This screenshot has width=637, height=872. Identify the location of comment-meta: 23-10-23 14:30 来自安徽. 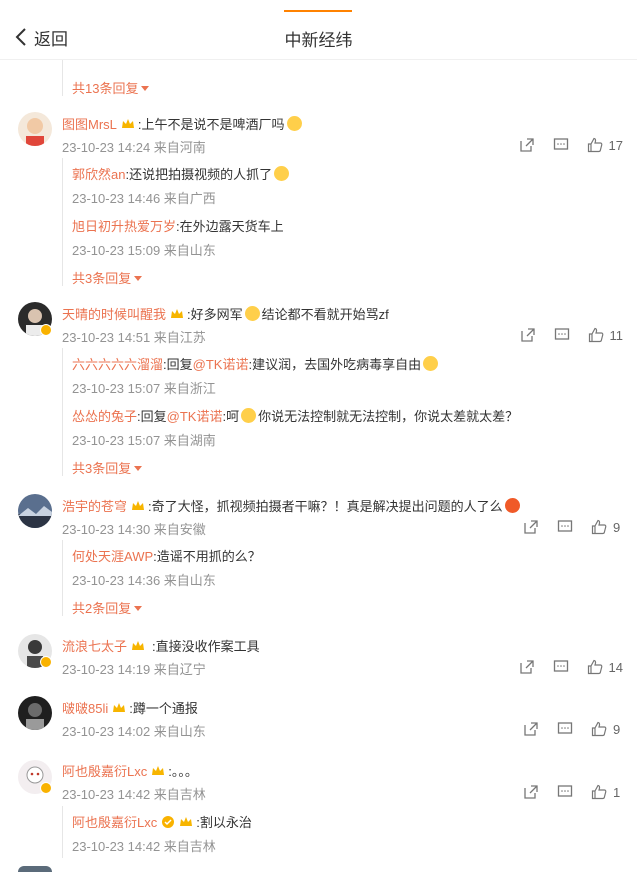
(134, 529).